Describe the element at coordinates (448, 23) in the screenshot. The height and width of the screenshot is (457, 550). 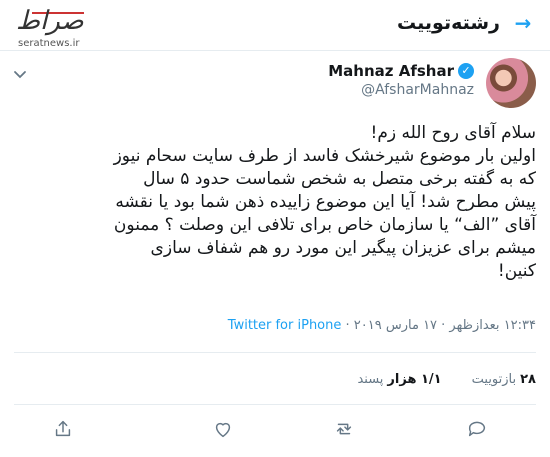
I see `page-title: رشته‌توییت` at that location.